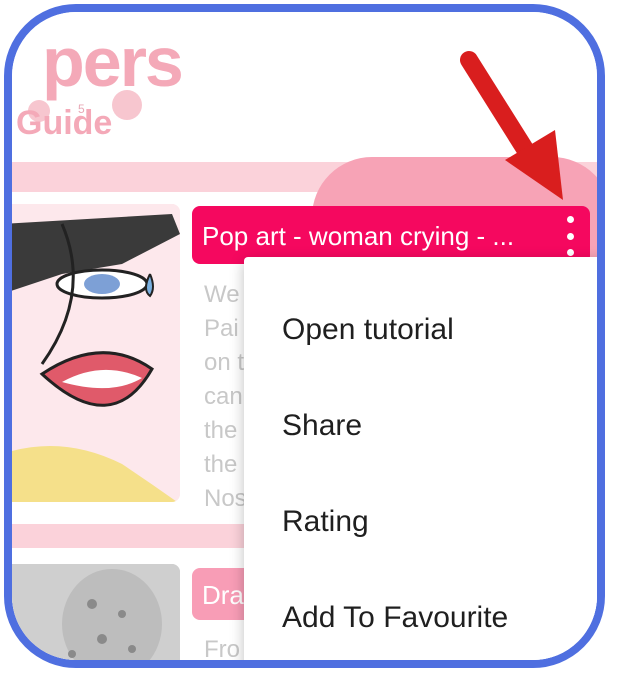  I want to click on pop-art-woman-image, so click(96, 353).